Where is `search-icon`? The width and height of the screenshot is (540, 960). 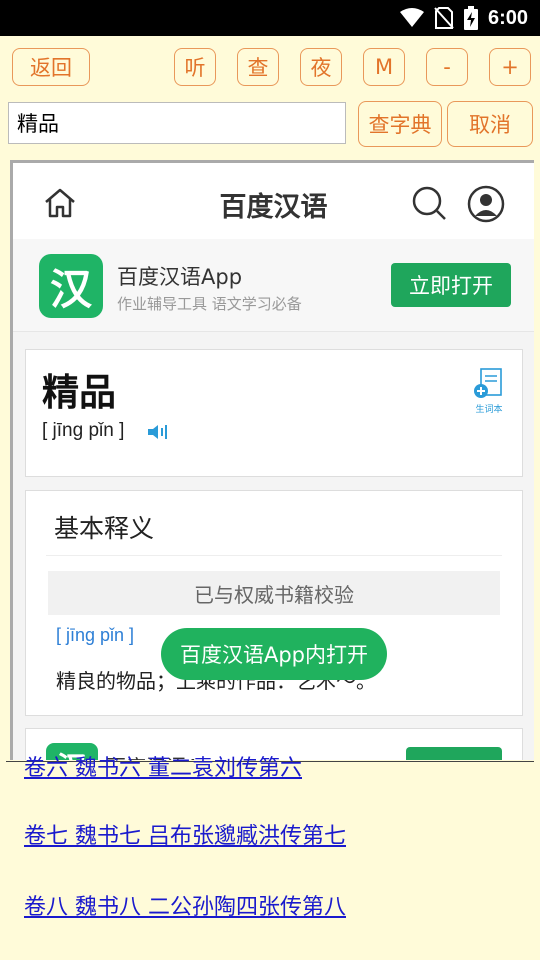
search-icon is located at coordinates (429, 203).